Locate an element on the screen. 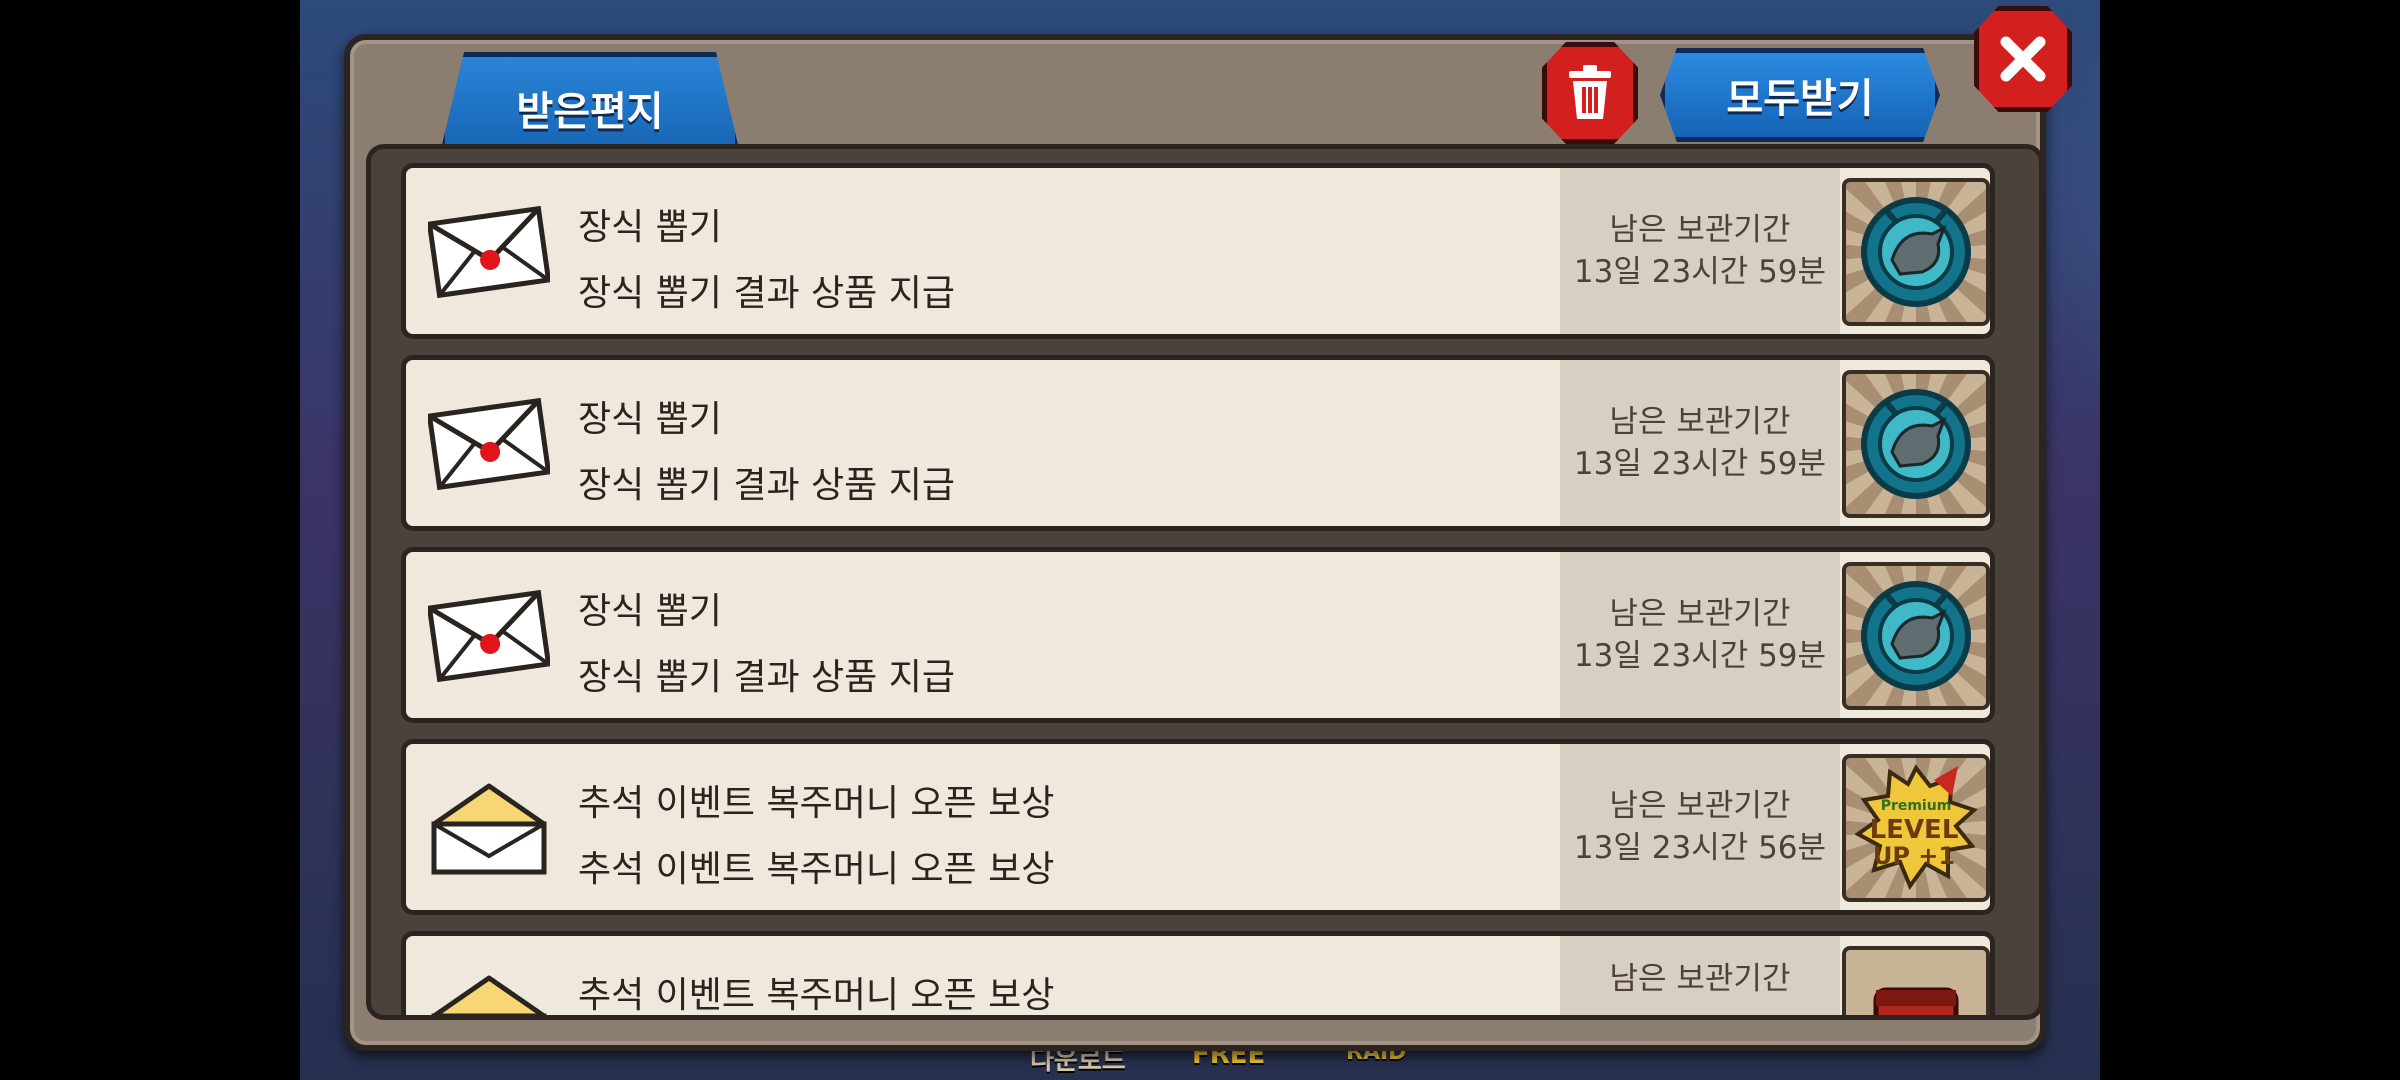 This screenshot has width=2400, height=1080. close-button is located at coordinates (2023, 59).